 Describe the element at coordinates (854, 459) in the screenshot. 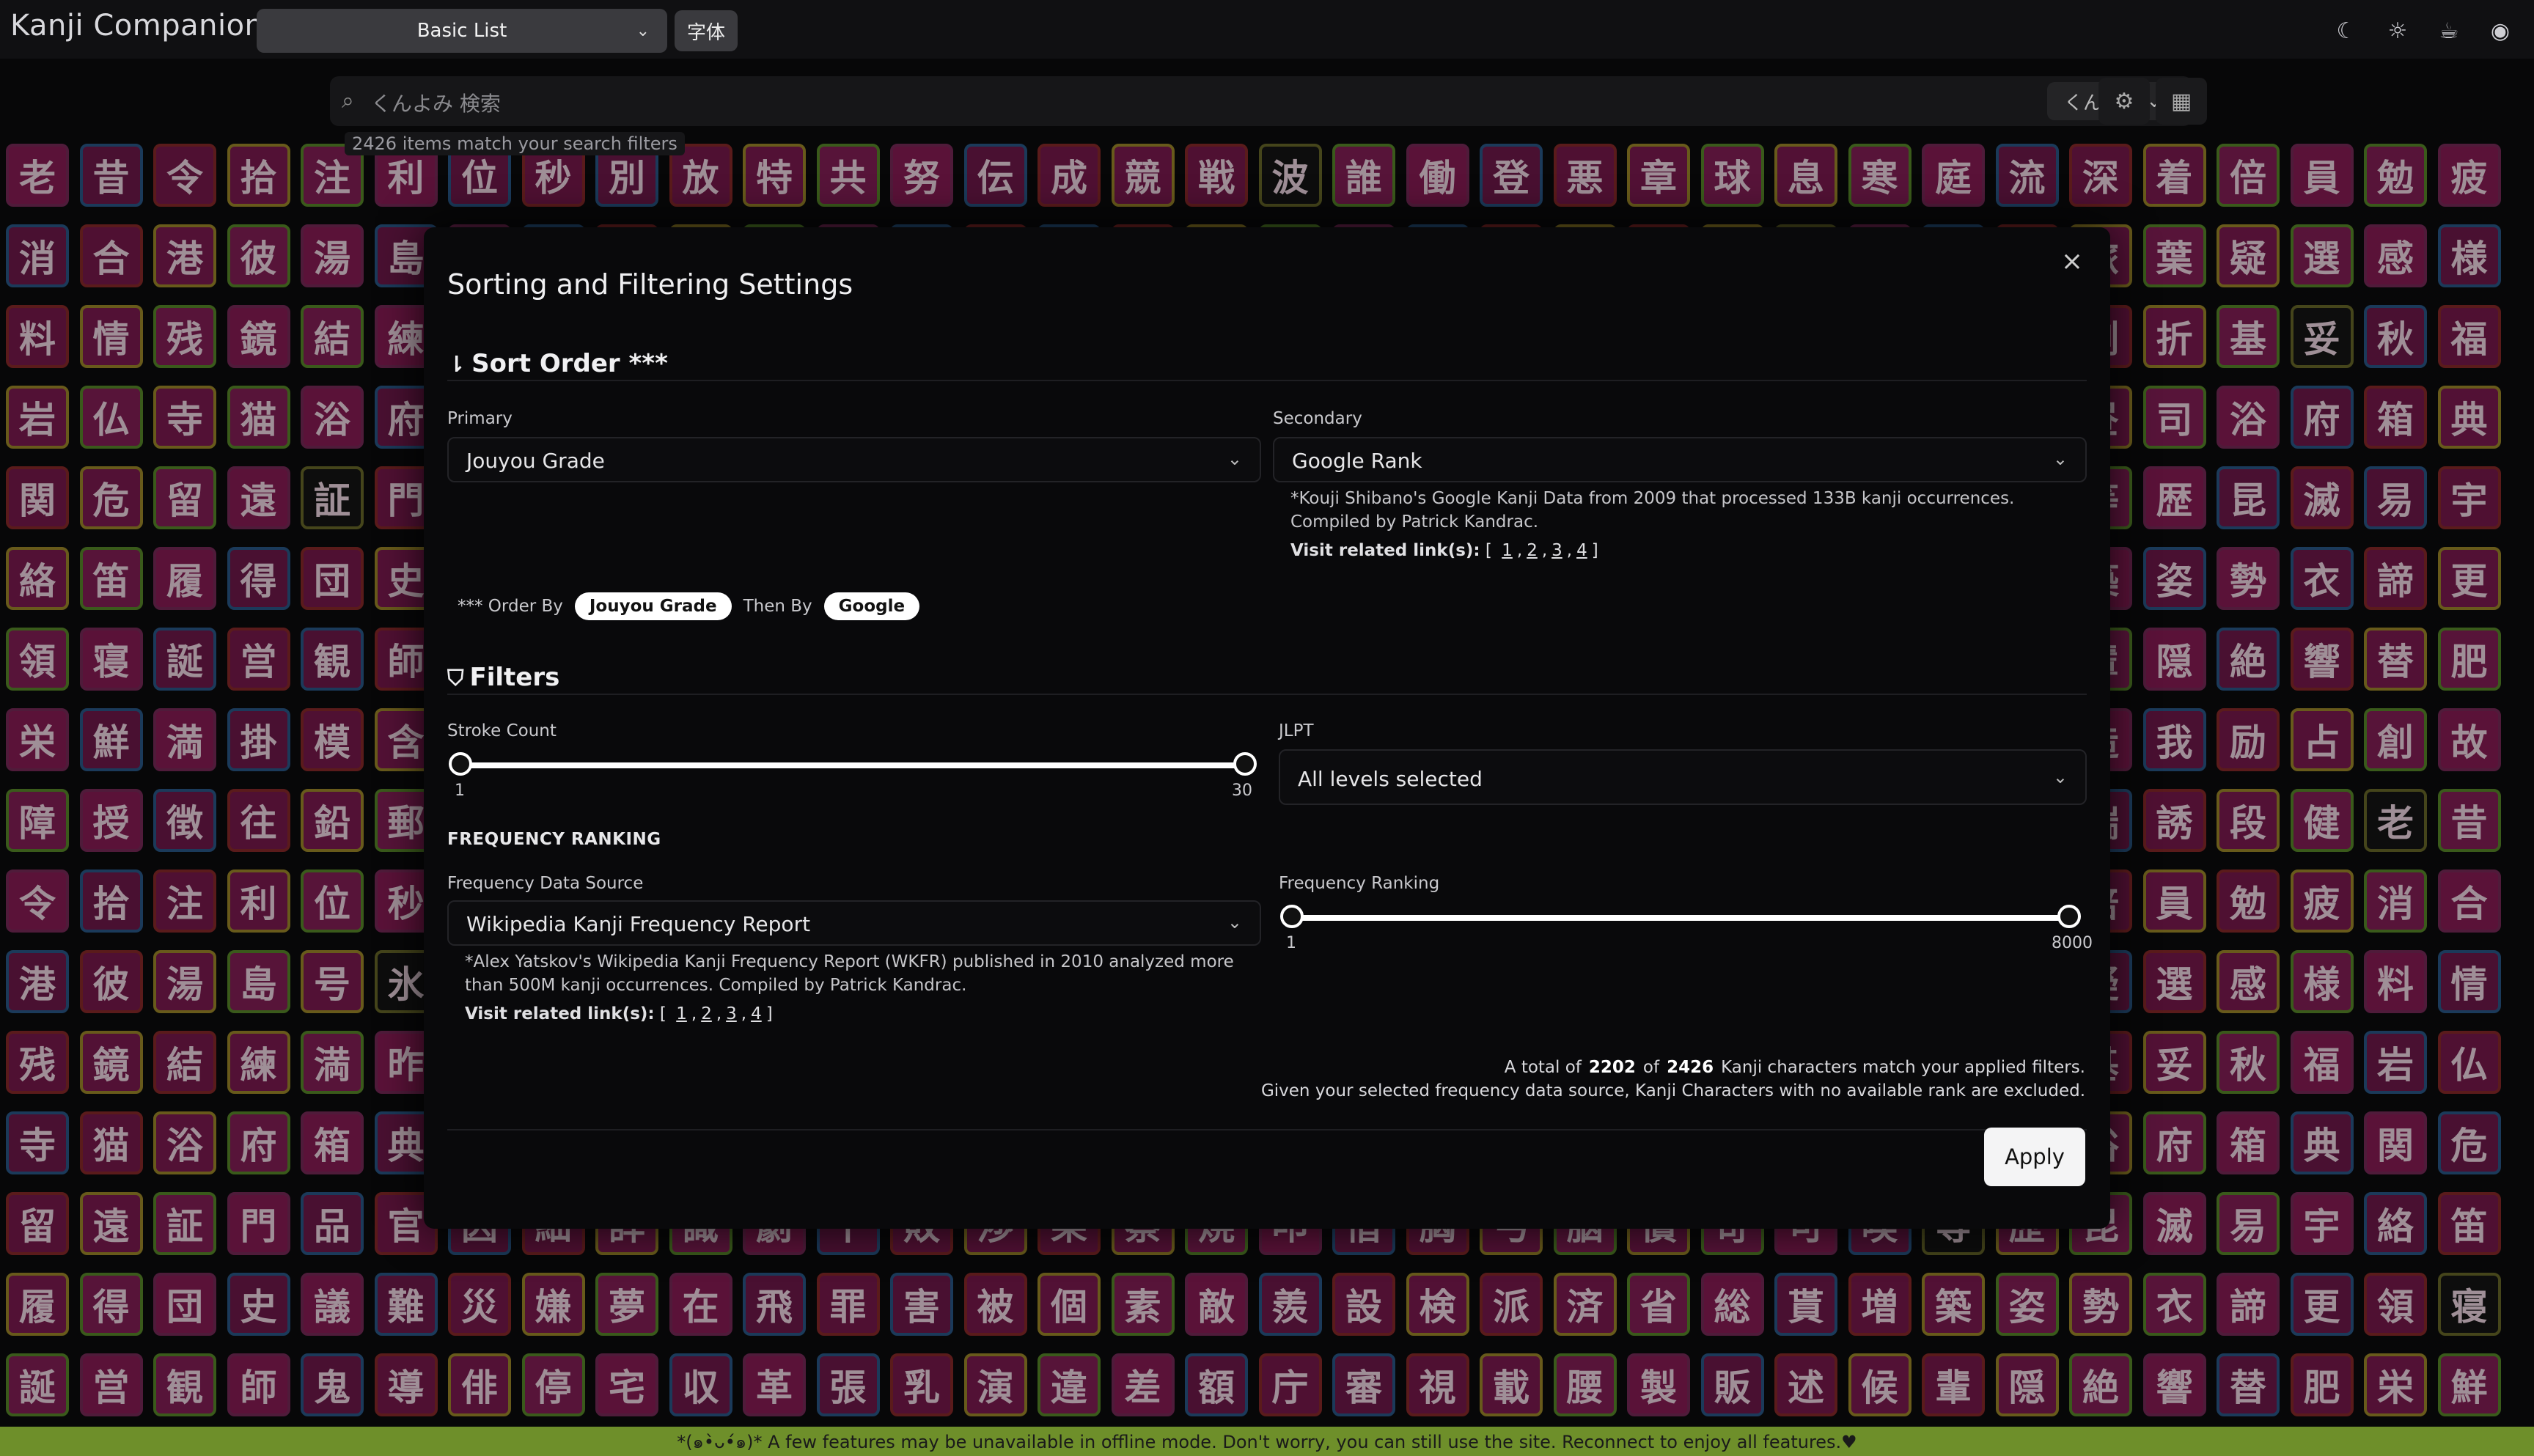

I see `primary-sort-select: Jouyou Grade ⌄` at that location.